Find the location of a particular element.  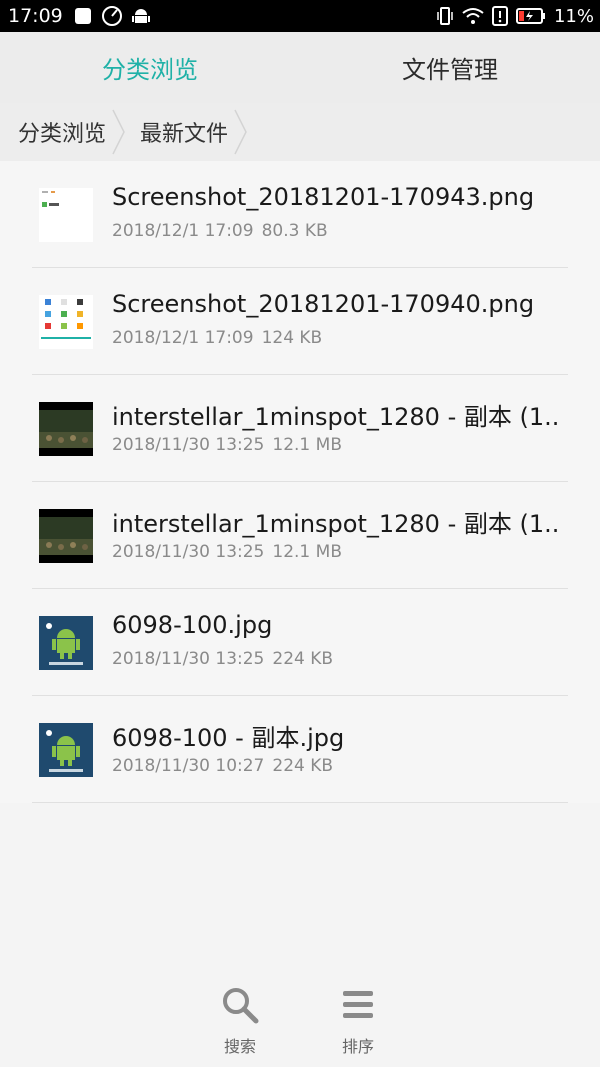

bottom-bar: 搜索 排序 is located at coordinates (300, 1021).